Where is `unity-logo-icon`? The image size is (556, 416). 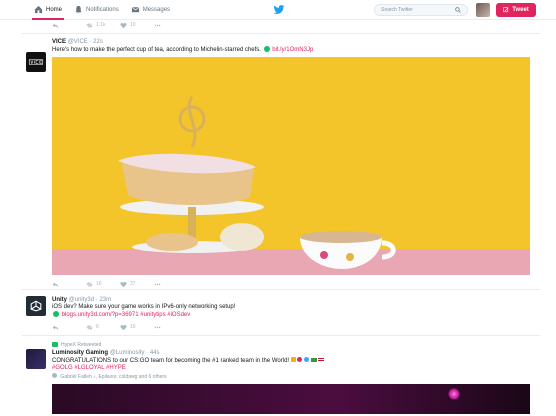
unity-logo-icon is located at coordinates (36, 306).